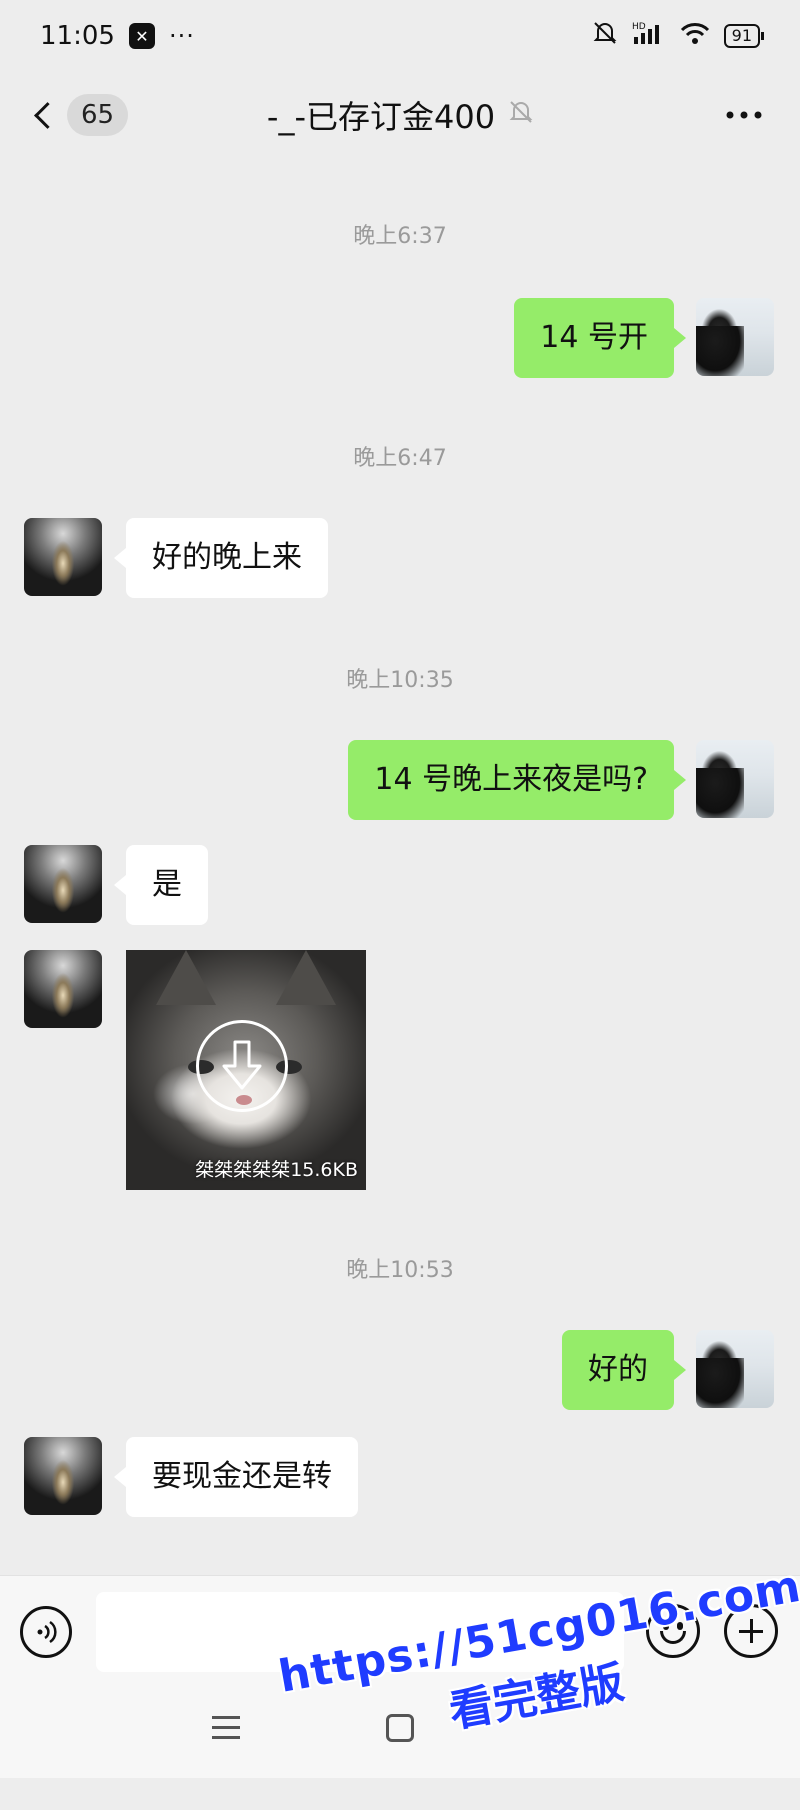  I want to click on network-label: HD, so click(639, 27).